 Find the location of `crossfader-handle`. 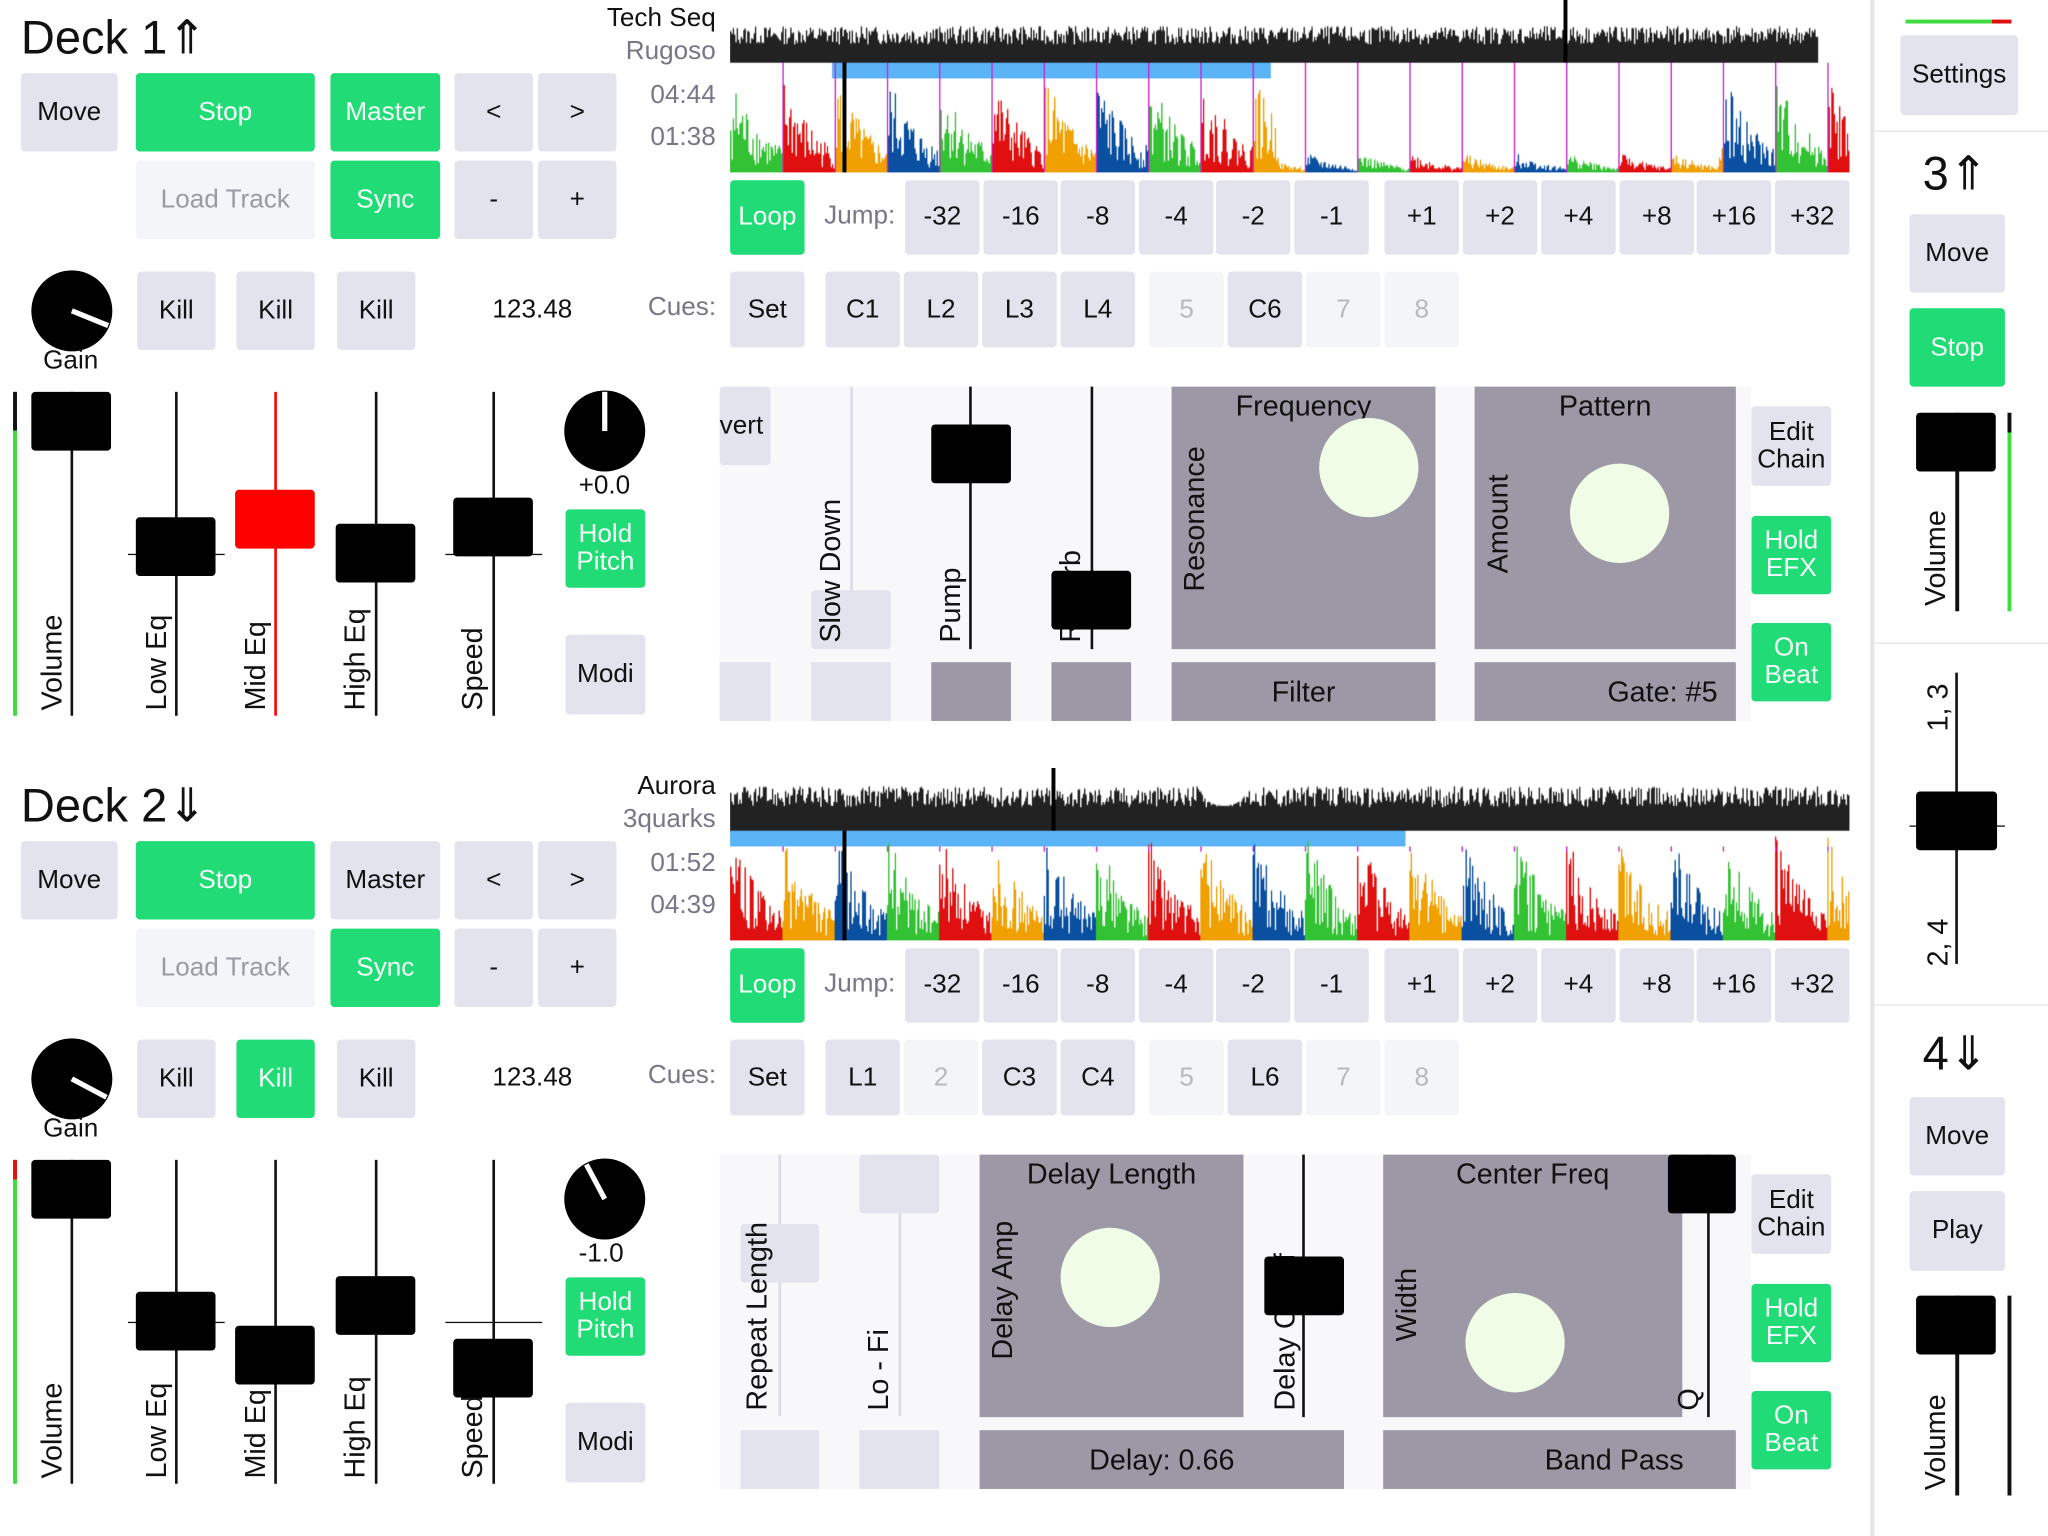

crossfader-handle is located at coordinates (1957, 821).